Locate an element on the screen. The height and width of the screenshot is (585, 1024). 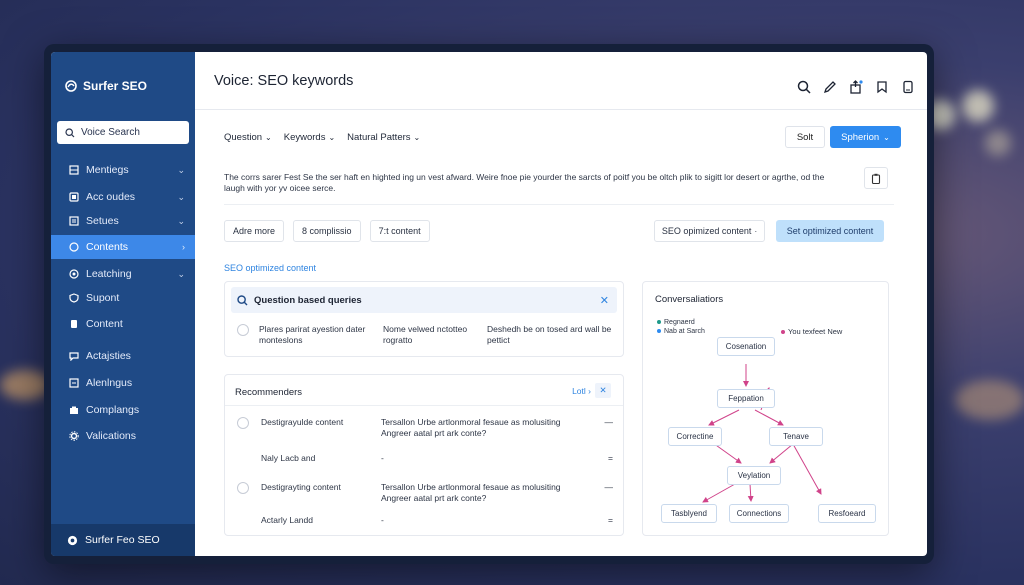
chip-content: 7:t content is located at coordinates (399, 231).